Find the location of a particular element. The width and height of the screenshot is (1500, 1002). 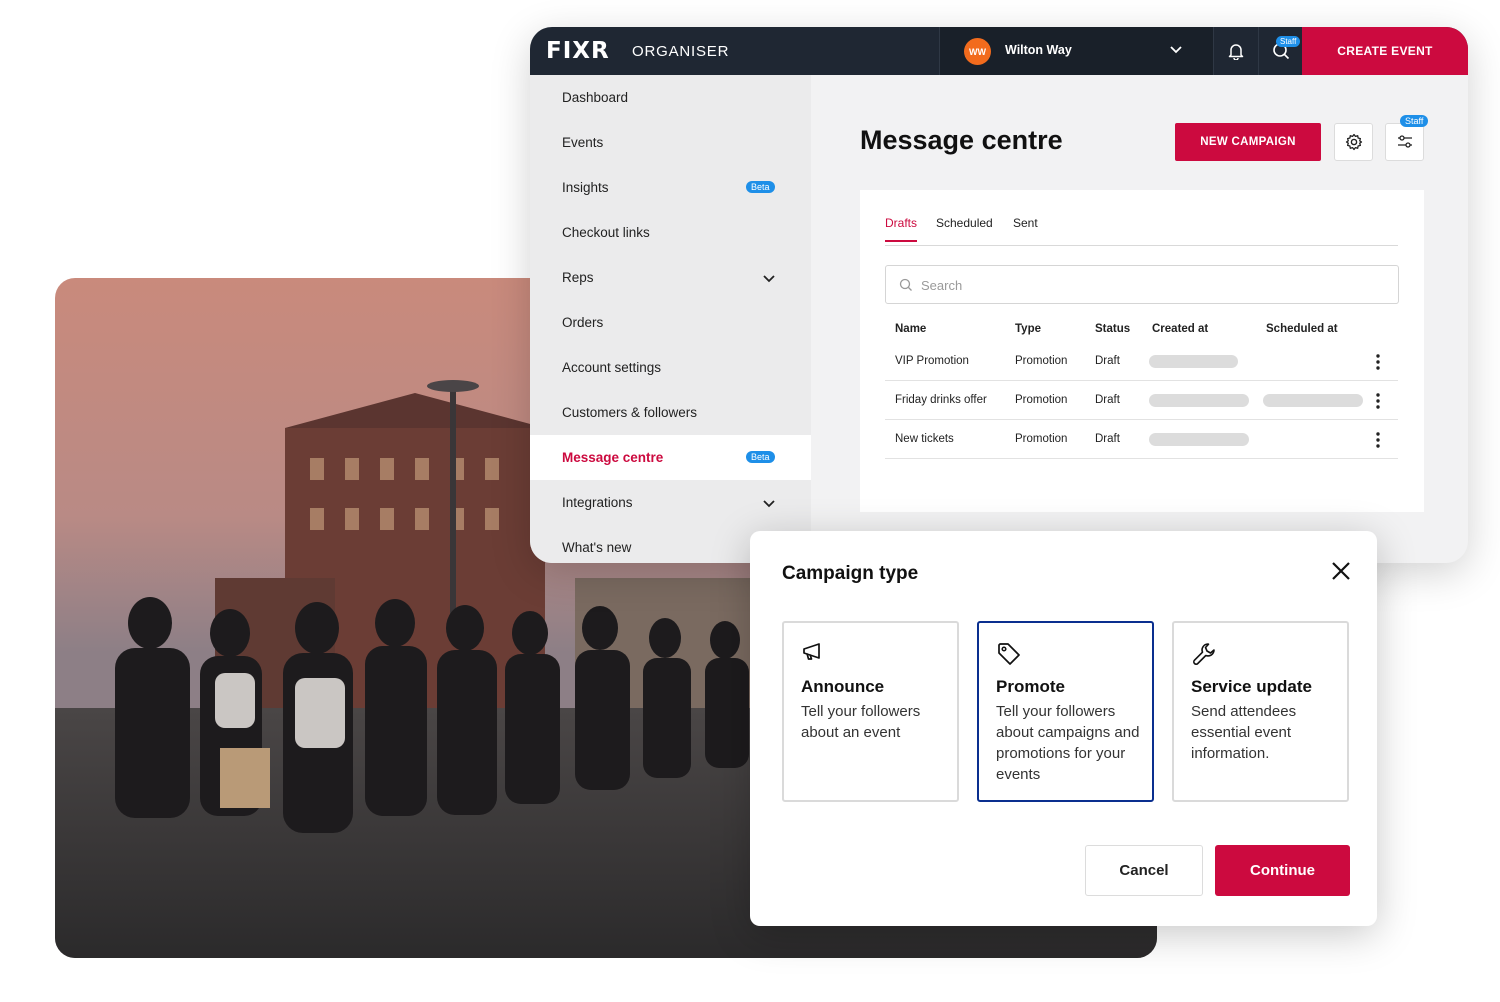

filter-button: Staff is located at coordinates (1407, 138).